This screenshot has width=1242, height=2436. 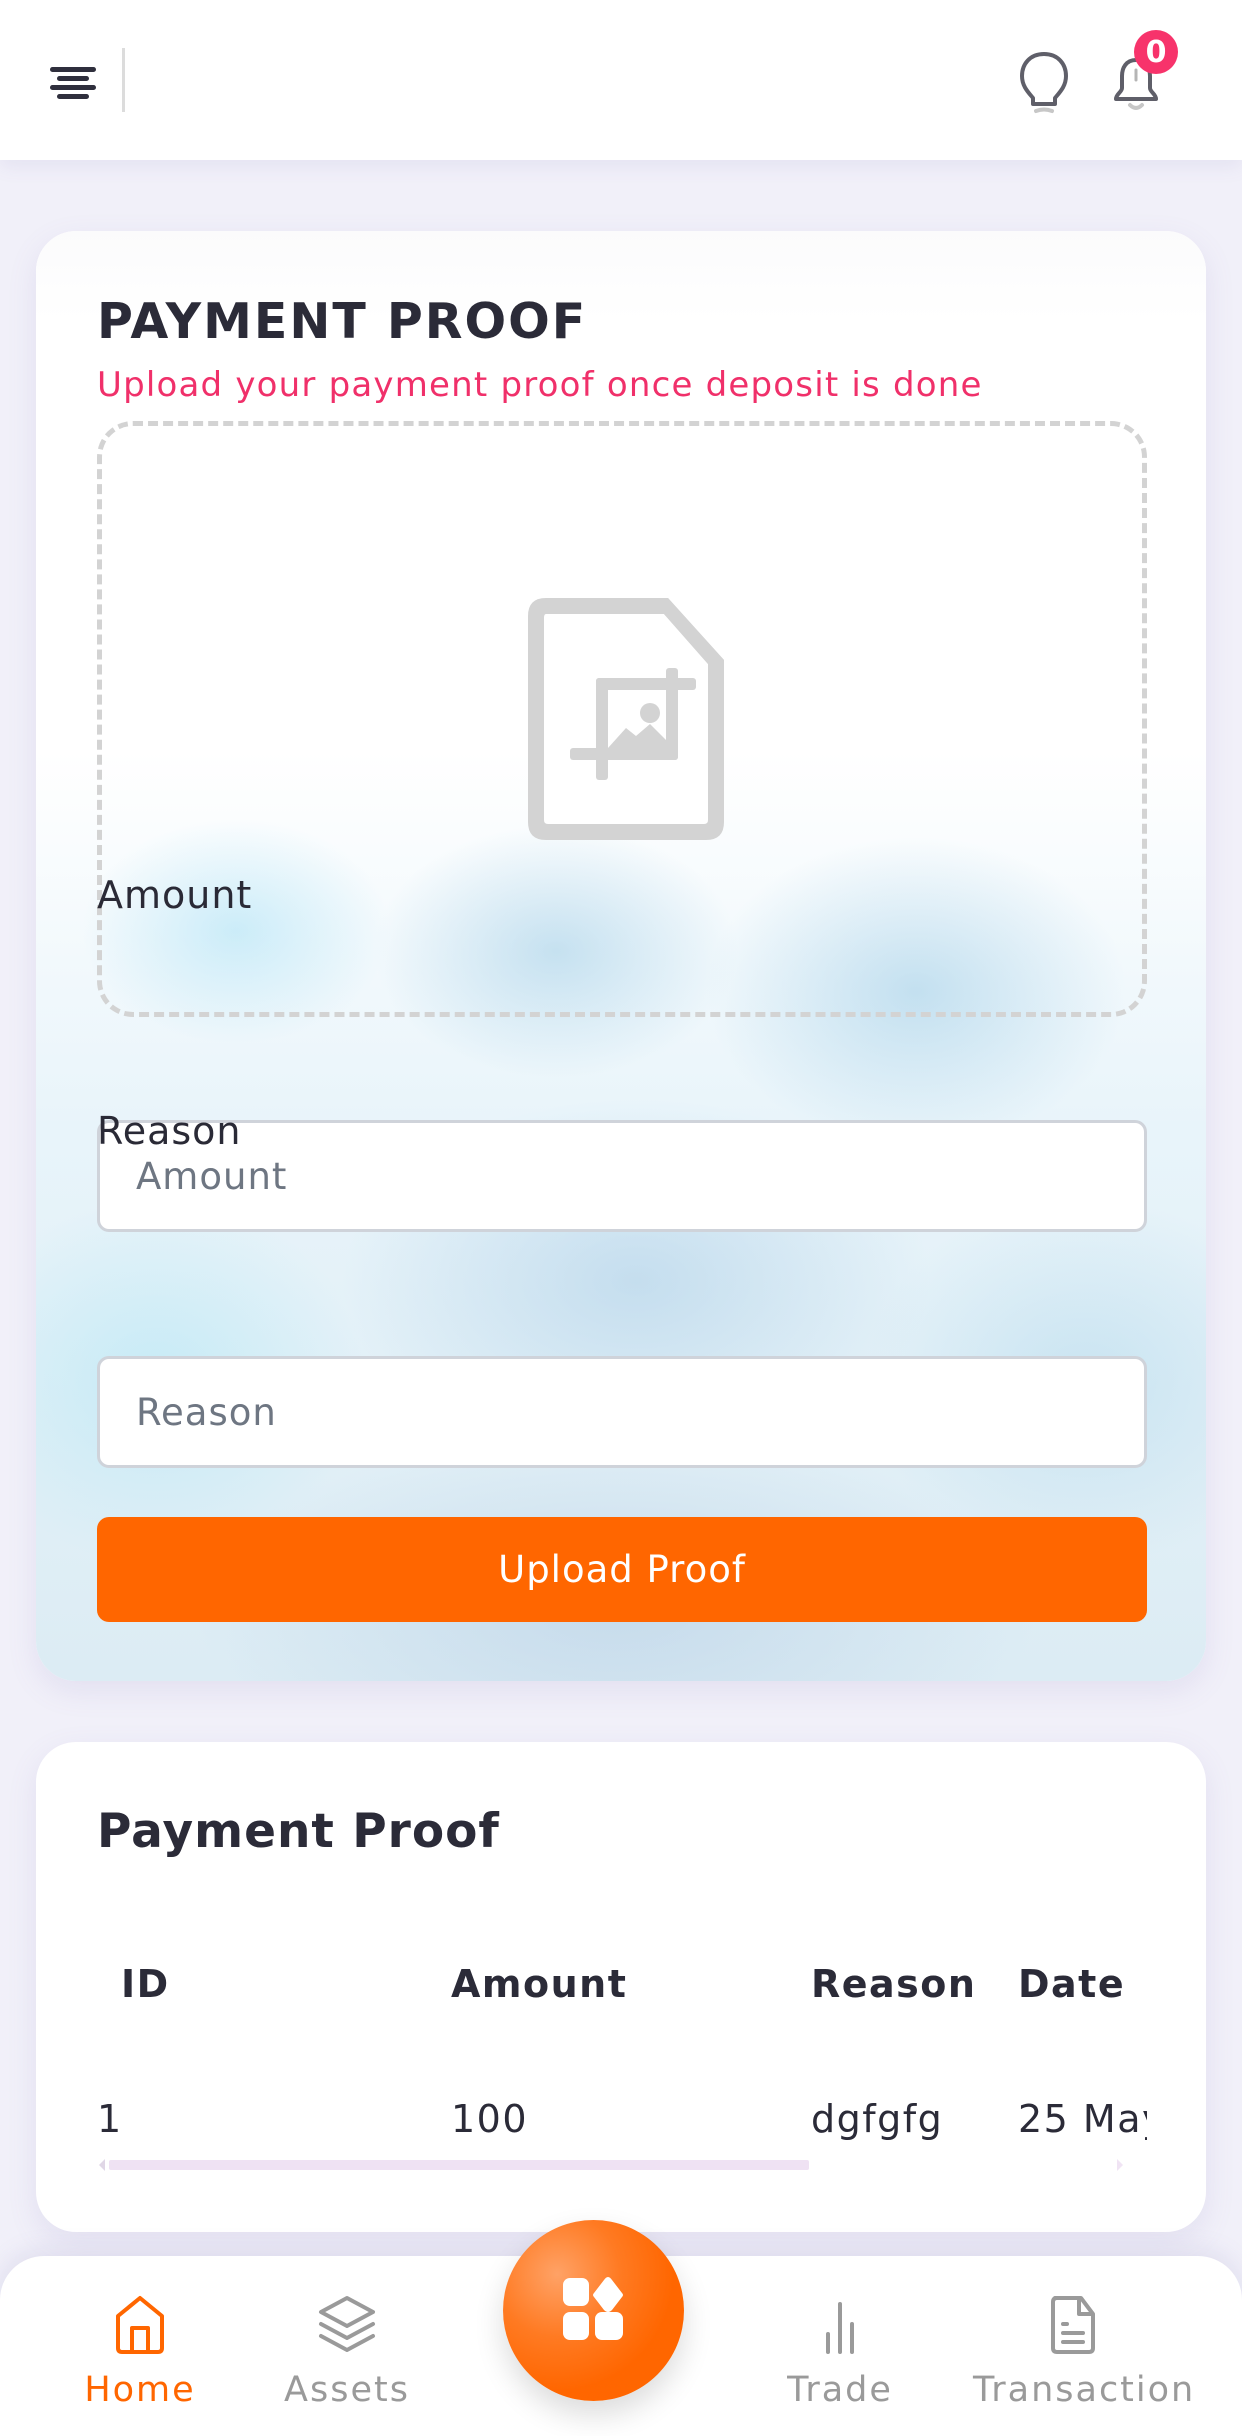 What do you see at coordinates (145, 1984) in the screenshot?
I see `column-header-id: ID` at bounding box center [145, 1984].